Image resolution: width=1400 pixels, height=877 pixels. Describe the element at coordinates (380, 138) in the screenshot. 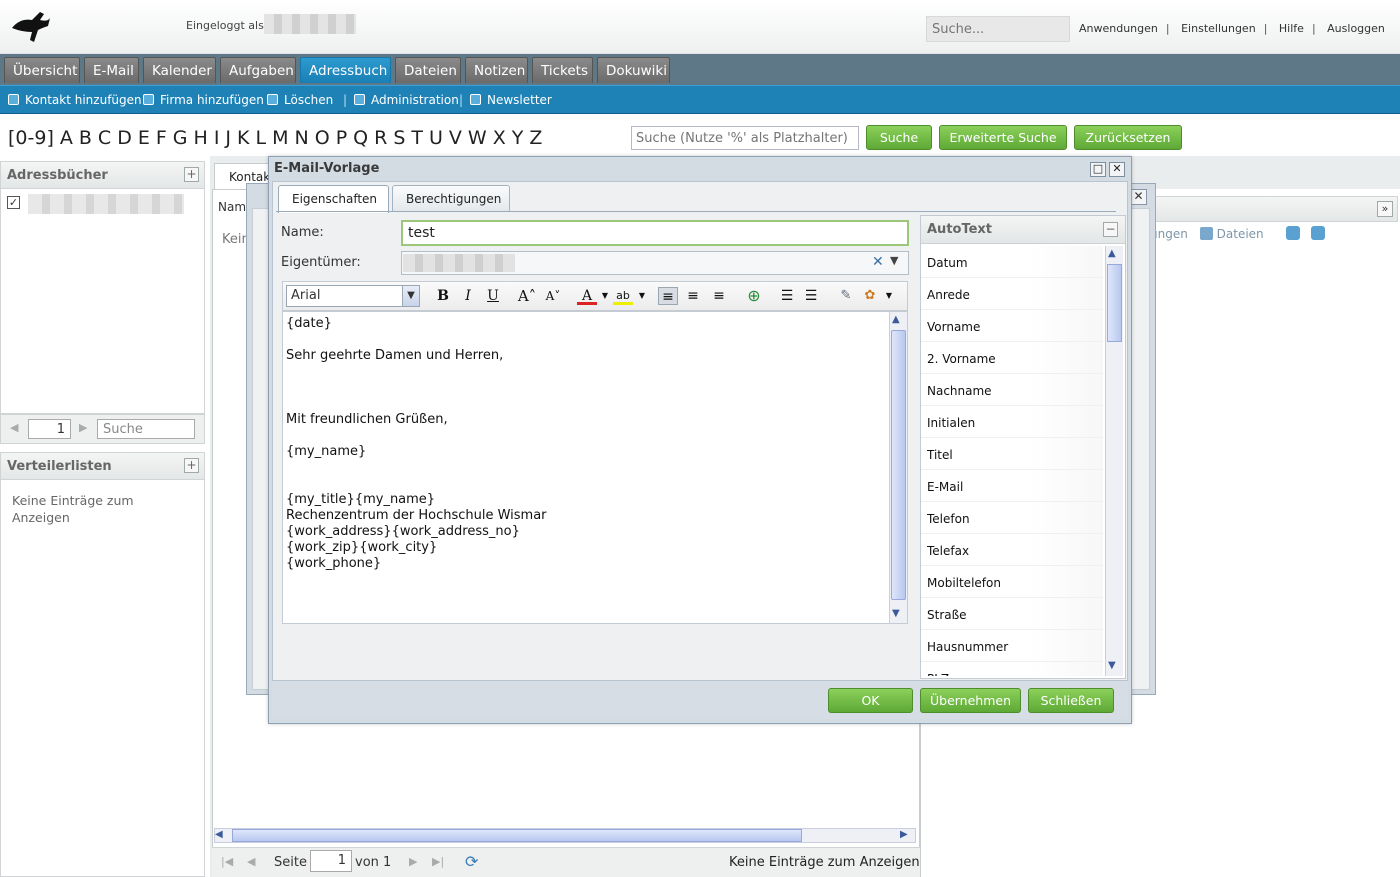

I see `alphabet-letter: R` at that location.